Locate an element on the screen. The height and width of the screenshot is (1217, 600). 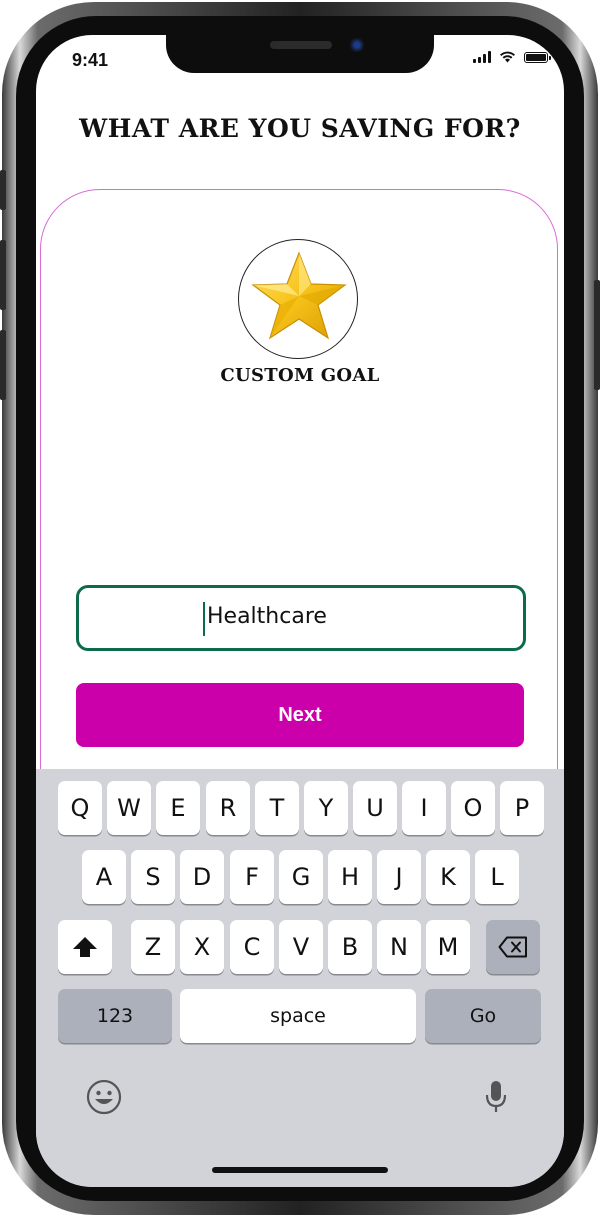
goal-name-input: Healthcare is located at coordinates (301, 618).